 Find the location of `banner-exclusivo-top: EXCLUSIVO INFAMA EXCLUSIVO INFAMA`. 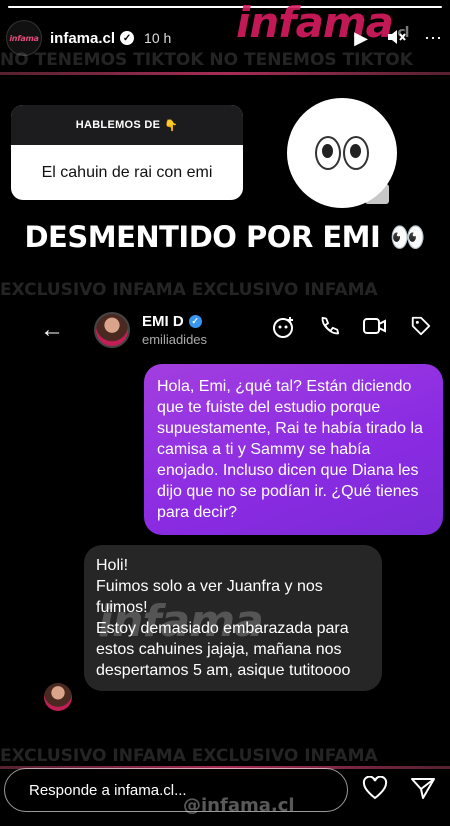

banner-exclusivo-top: EXCLUSIVO INFAMA EXCLUSIVO INFAMA is located at coordinates (189, 290).